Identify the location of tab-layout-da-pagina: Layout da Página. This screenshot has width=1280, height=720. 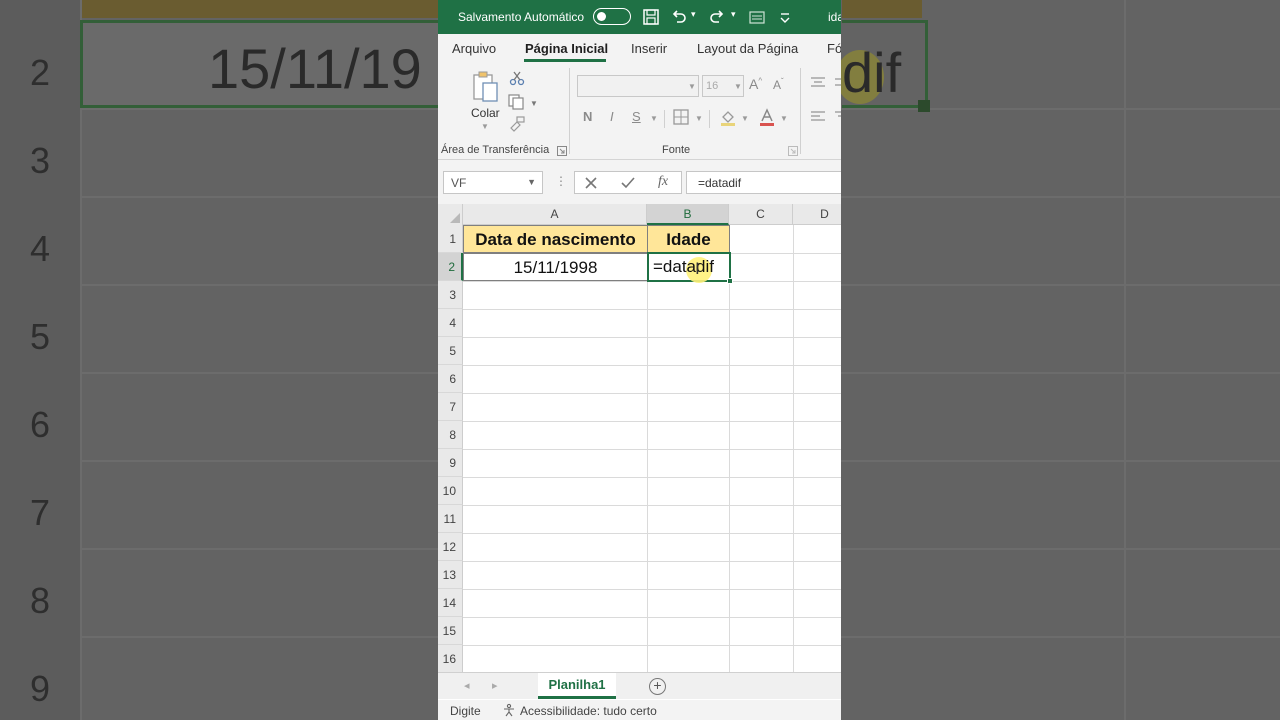
(747, 48).